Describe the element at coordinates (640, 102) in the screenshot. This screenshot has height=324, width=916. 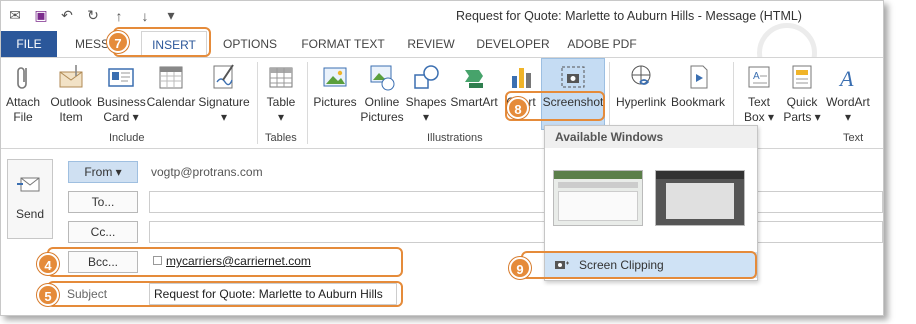
I see `hyperlink-label: Hyperlink` at that location.